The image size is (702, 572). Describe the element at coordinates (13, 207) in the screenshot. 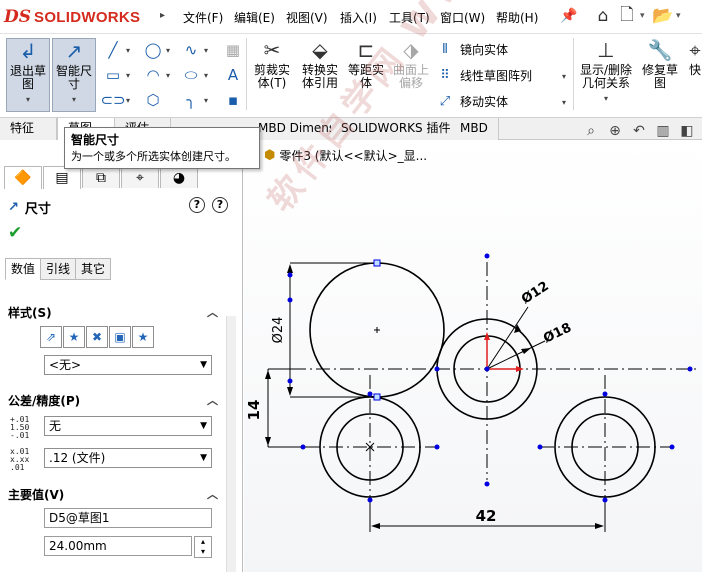

I see `dimension-icon: ↗` at that location.